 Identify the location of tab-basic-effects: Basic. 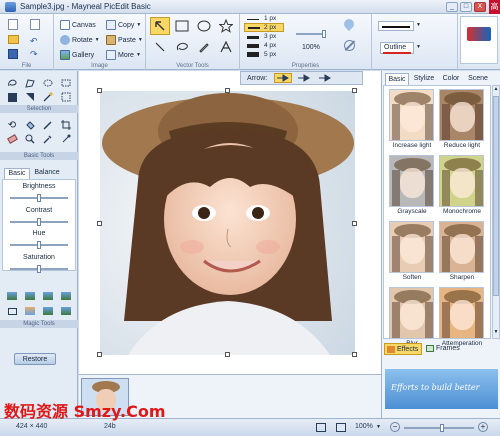
(397, 79).